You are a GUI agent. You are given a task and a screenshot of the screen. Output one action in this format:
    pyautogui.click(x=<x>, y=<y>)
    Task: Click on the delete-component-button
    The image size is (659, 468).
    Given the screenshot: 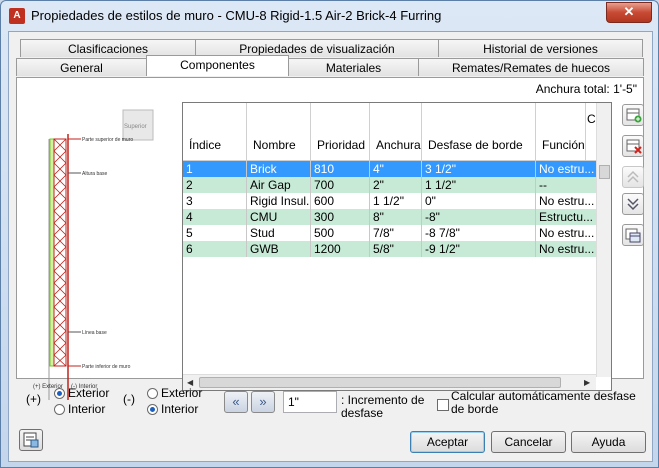 What is the action you would take?
    pyautogui.click(x=633, y=146)
    